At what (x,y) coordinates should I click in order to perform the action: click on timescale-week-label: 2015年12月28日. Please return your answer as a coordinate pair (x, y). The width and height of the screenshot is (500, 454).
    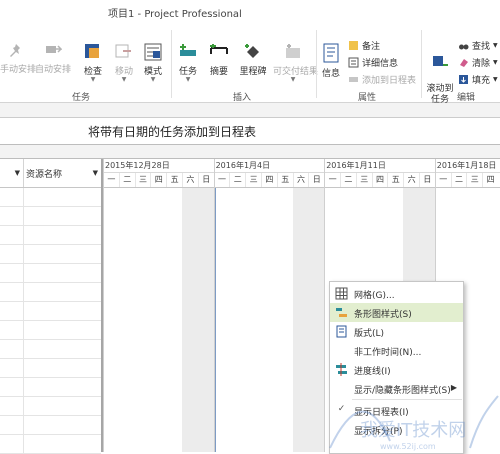
    Looking at the image, I should click on (137, 165).